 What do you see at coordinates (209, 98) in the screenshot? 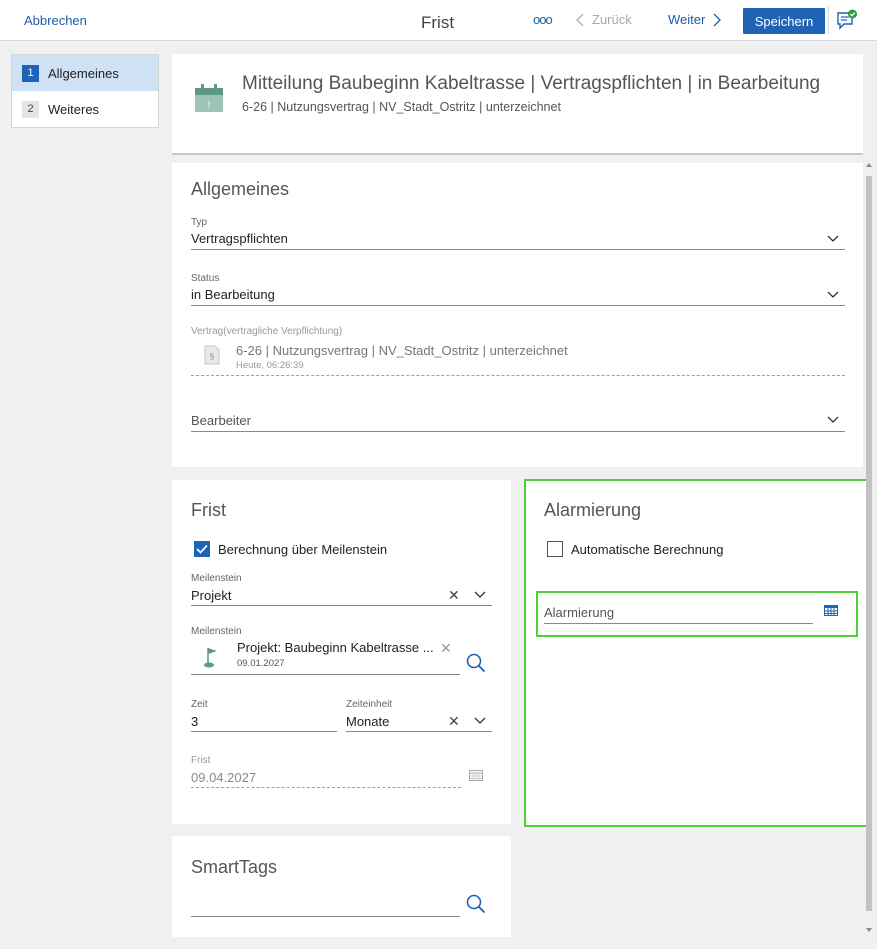
I see `calendar-icon: !` at bounding box center [209, 98].